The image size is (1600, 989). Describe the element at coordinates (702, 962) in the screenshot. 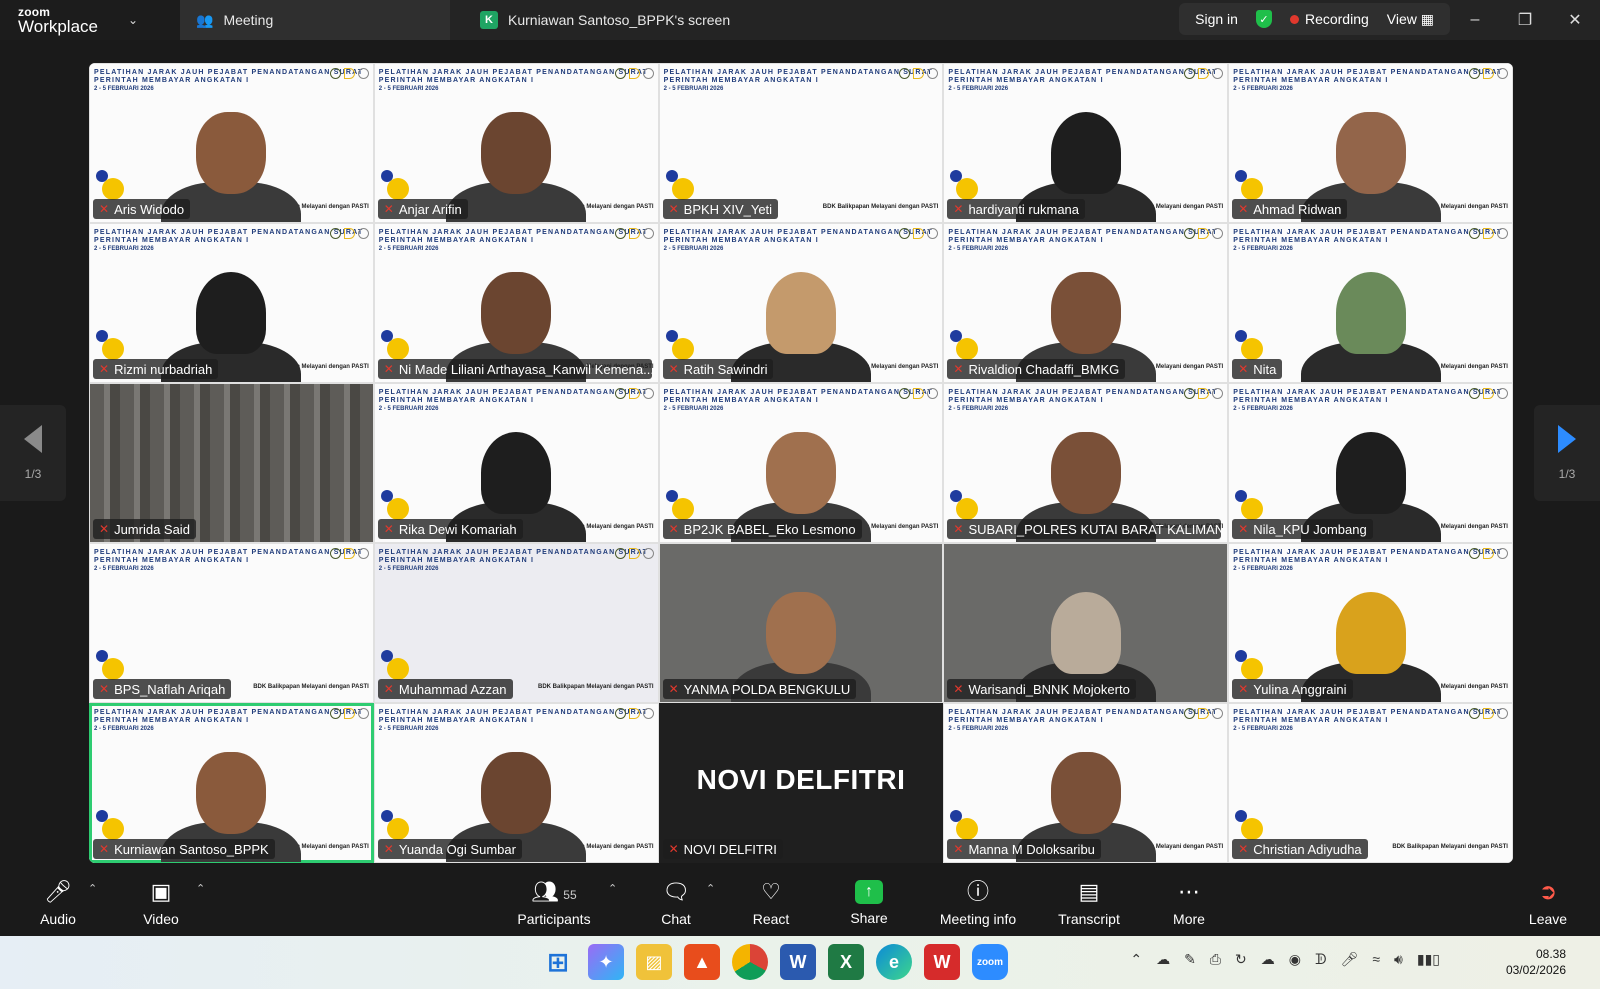

I see `pdf-reader-icon: ▲` at that location.